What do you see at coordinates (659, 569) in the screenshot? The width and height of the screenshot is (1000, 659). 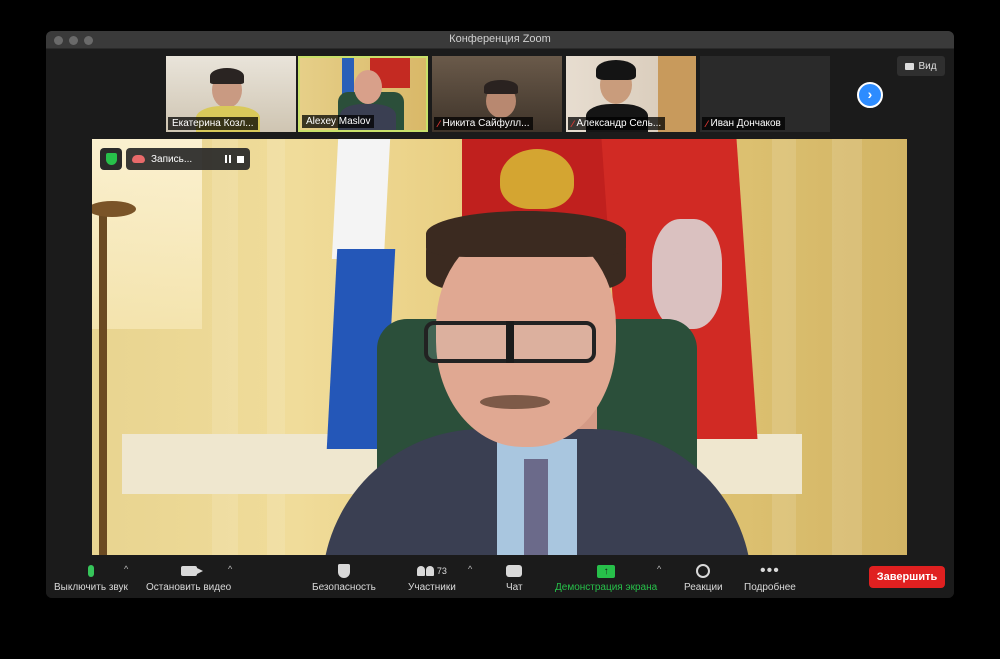 I see `share-options-caret: ^` at bounding box center [659, 569].